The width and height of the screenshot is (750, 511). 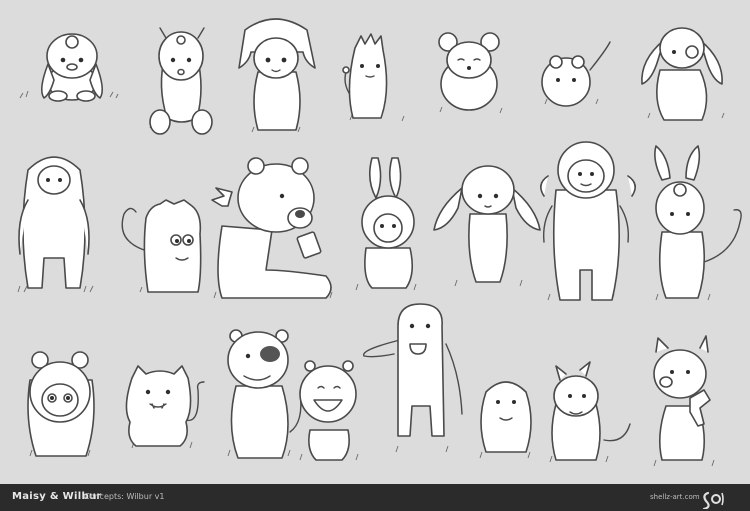 What do you see at coordinates (588, 221) in the screenshot?
I see `sheep-suit-creature-icon` at bounding box center [588, 221].